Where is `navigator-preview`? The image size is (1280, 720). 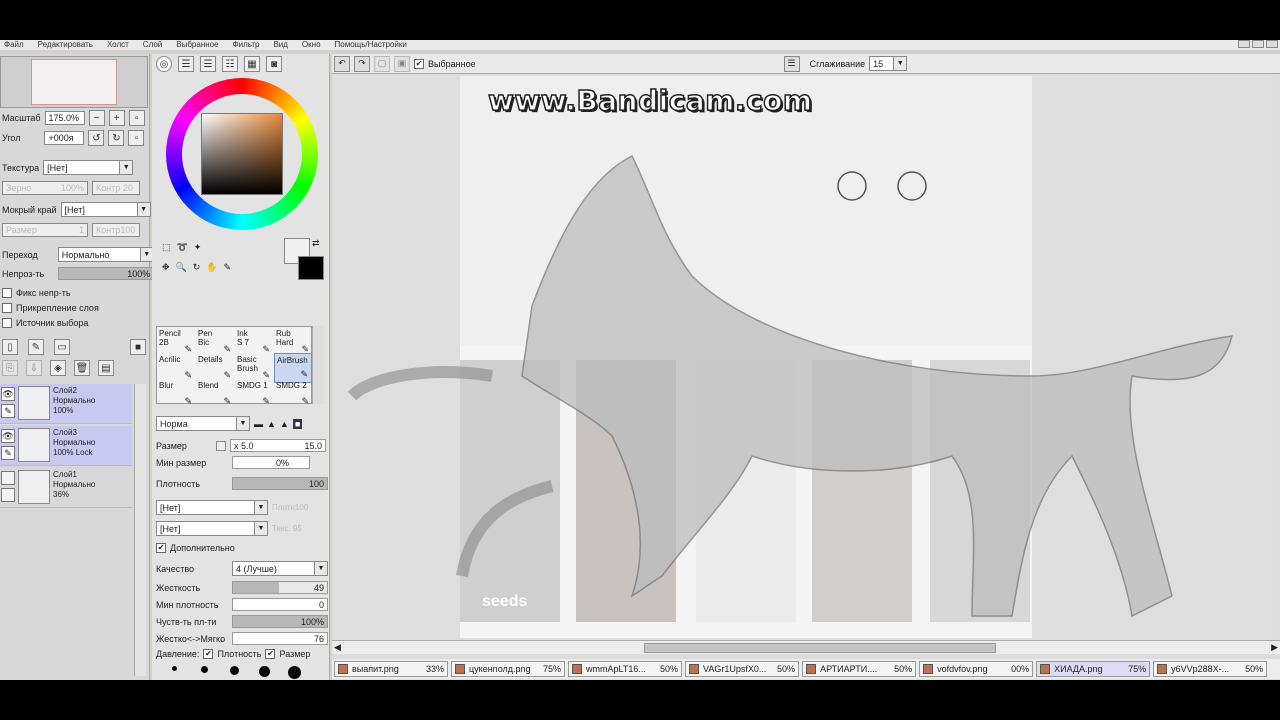
navigator-preview is located at coordinates (74, 82).